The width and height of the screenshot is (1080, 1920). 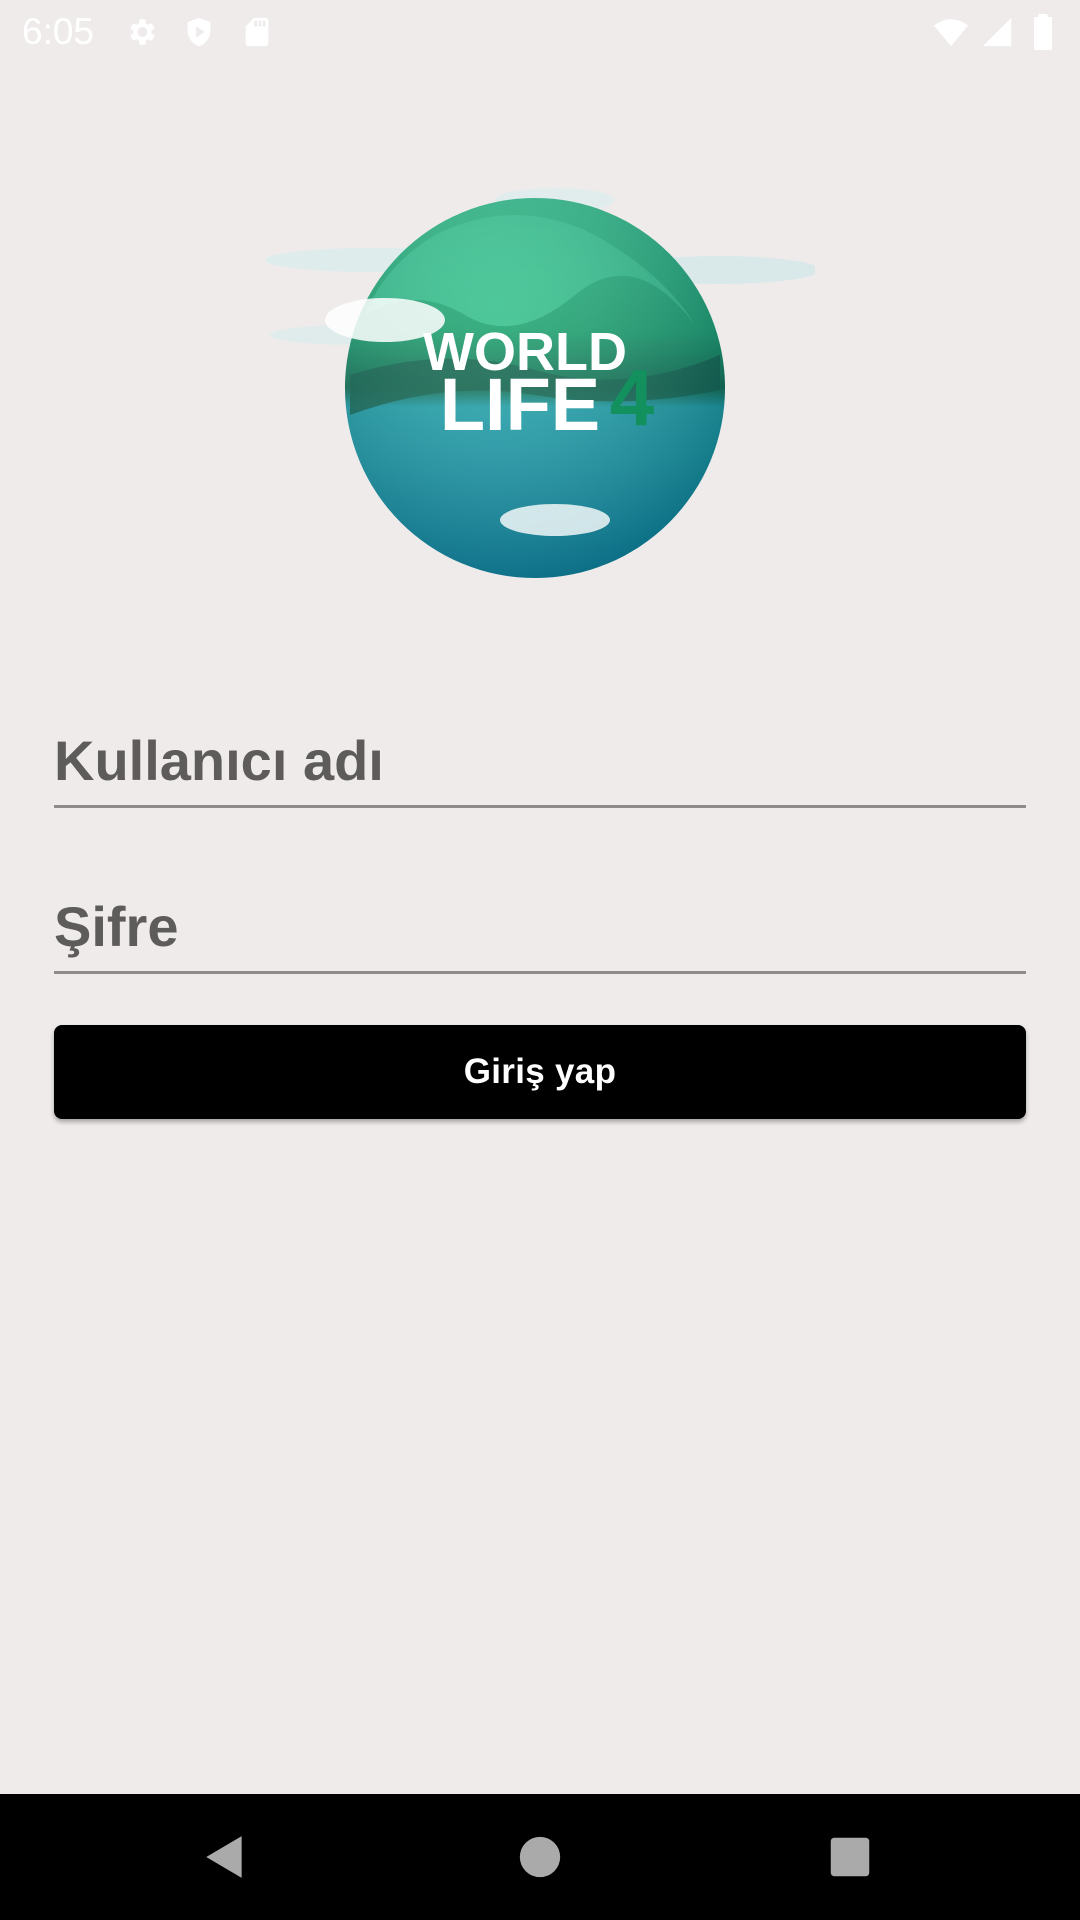 I want to click on signal-icon, so click(x=997, y=32).